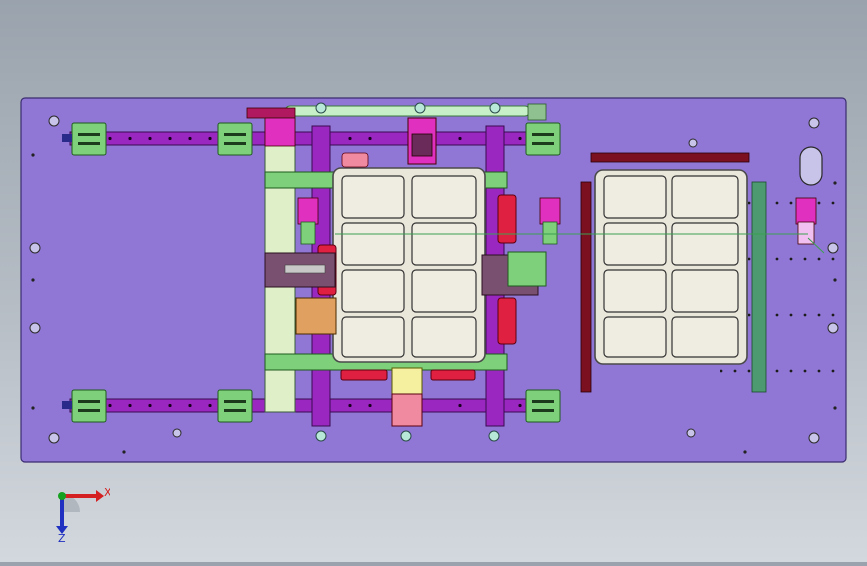  I want to click on bottom-center-plate, so click(407, 381).